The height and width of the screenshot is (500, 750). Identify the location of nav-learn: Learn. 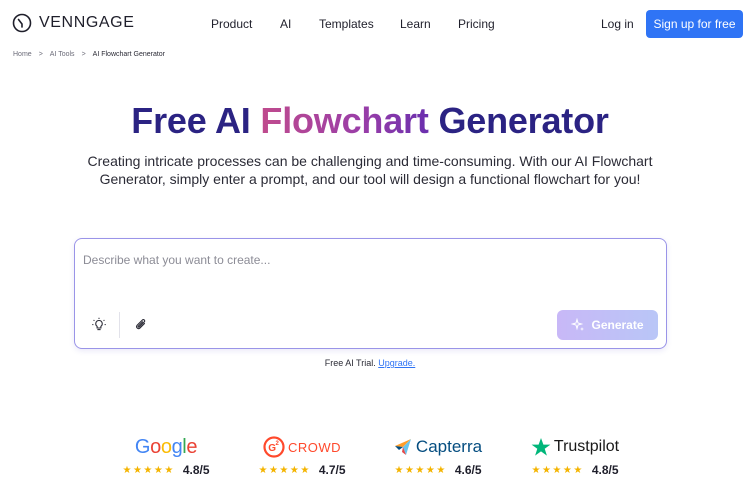
(415, 24).